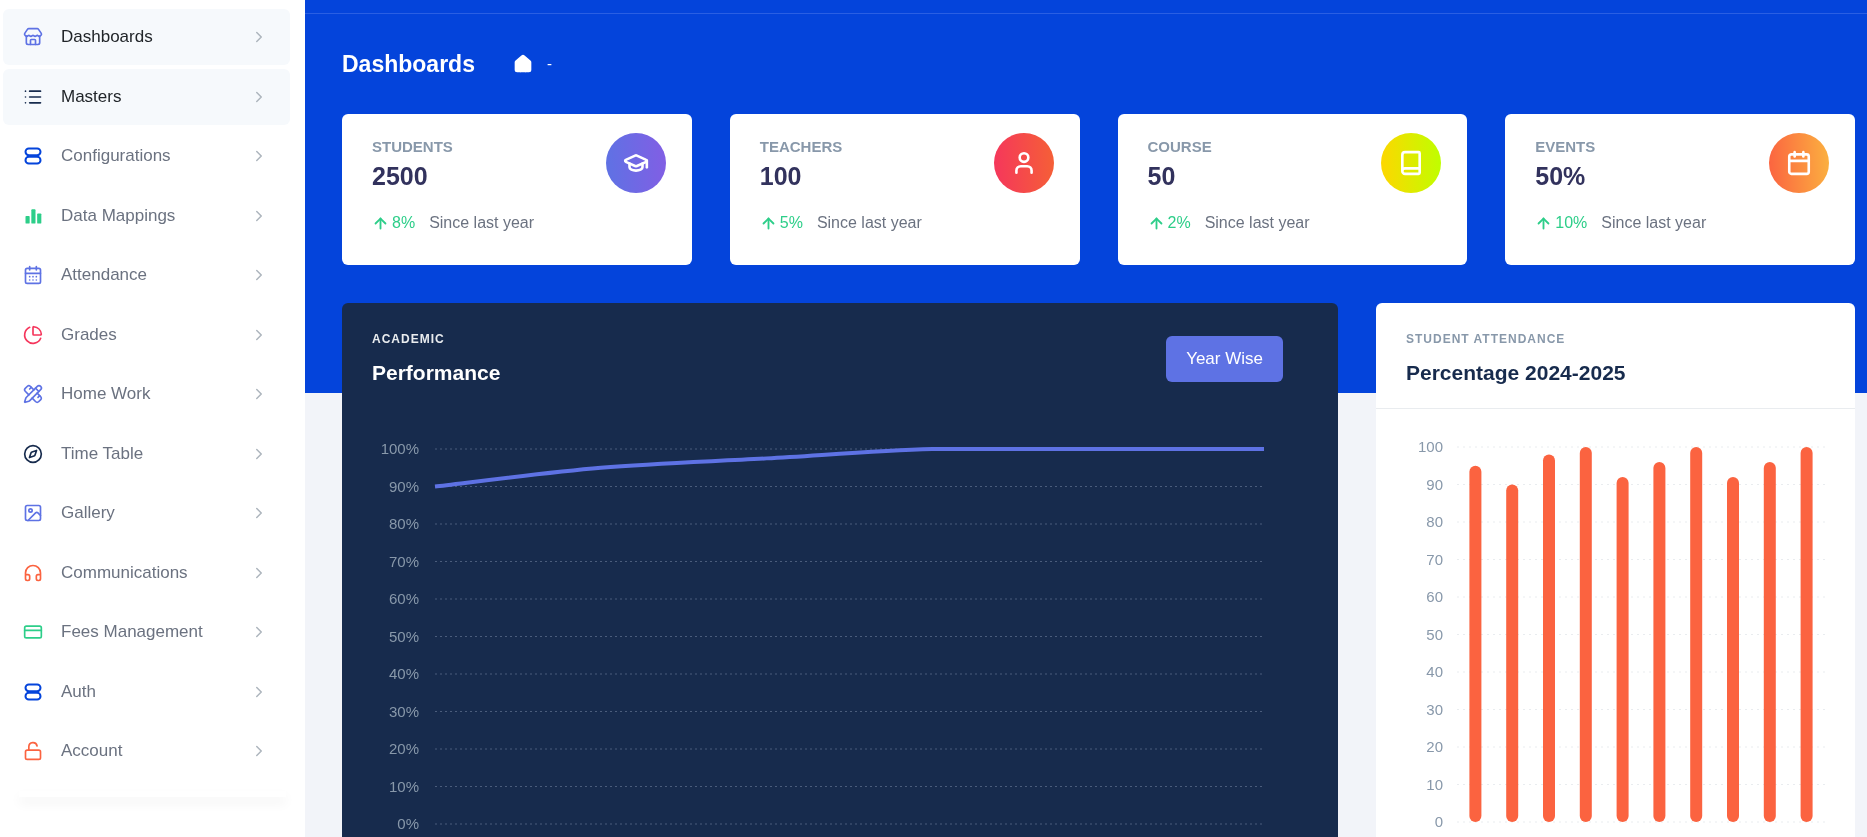  I want to click on sidebar-item: Dashboards, so click(146, 37).